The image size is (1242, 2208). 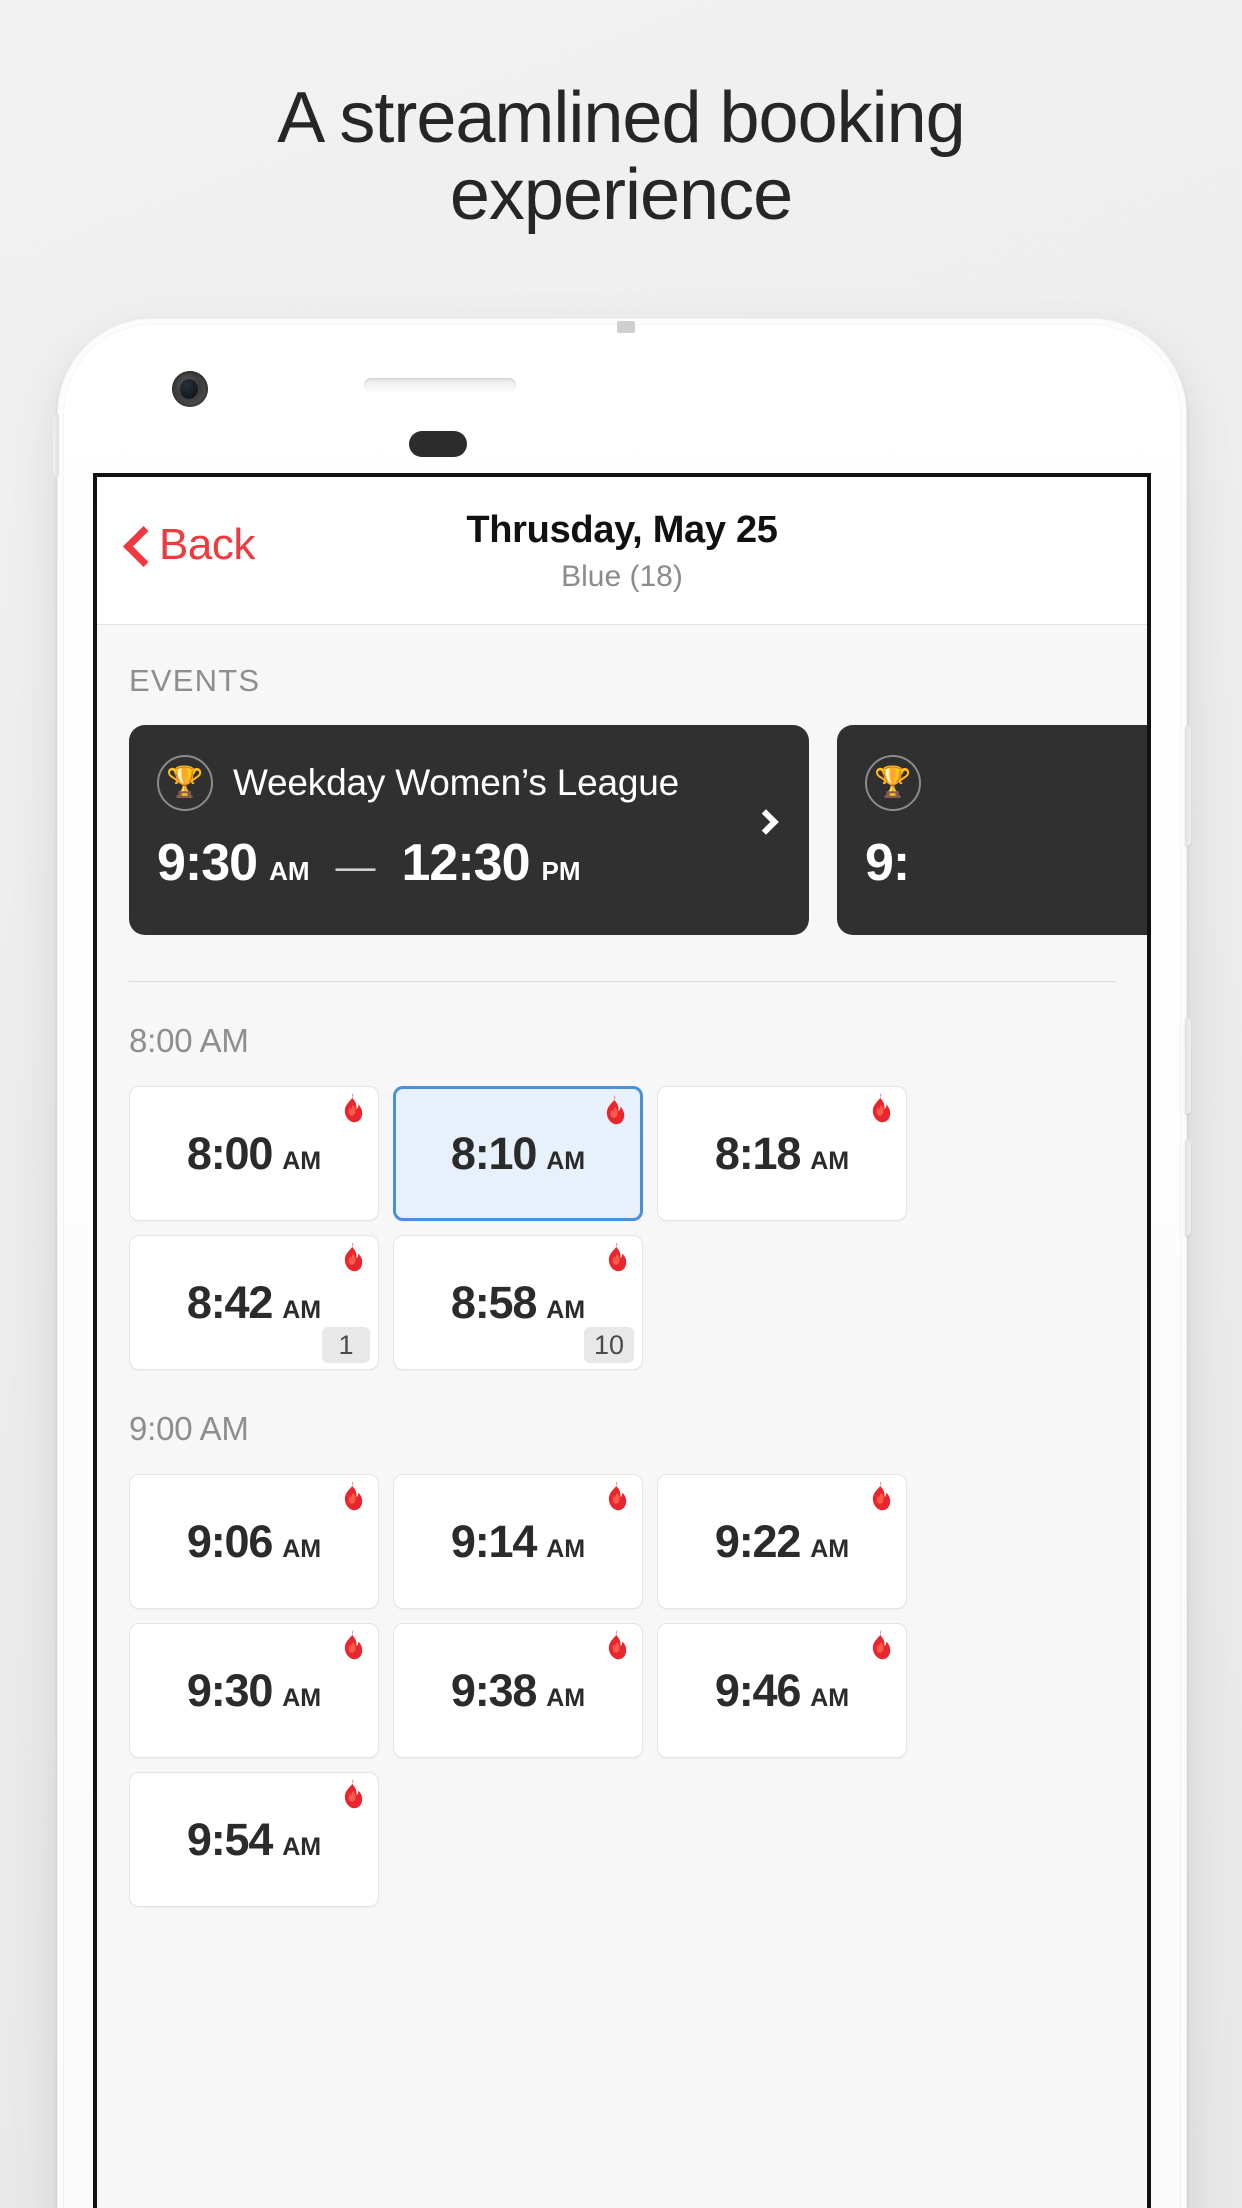 I want to click on time-slot: 8:42 AM 1, so click(x=254, y=1302).